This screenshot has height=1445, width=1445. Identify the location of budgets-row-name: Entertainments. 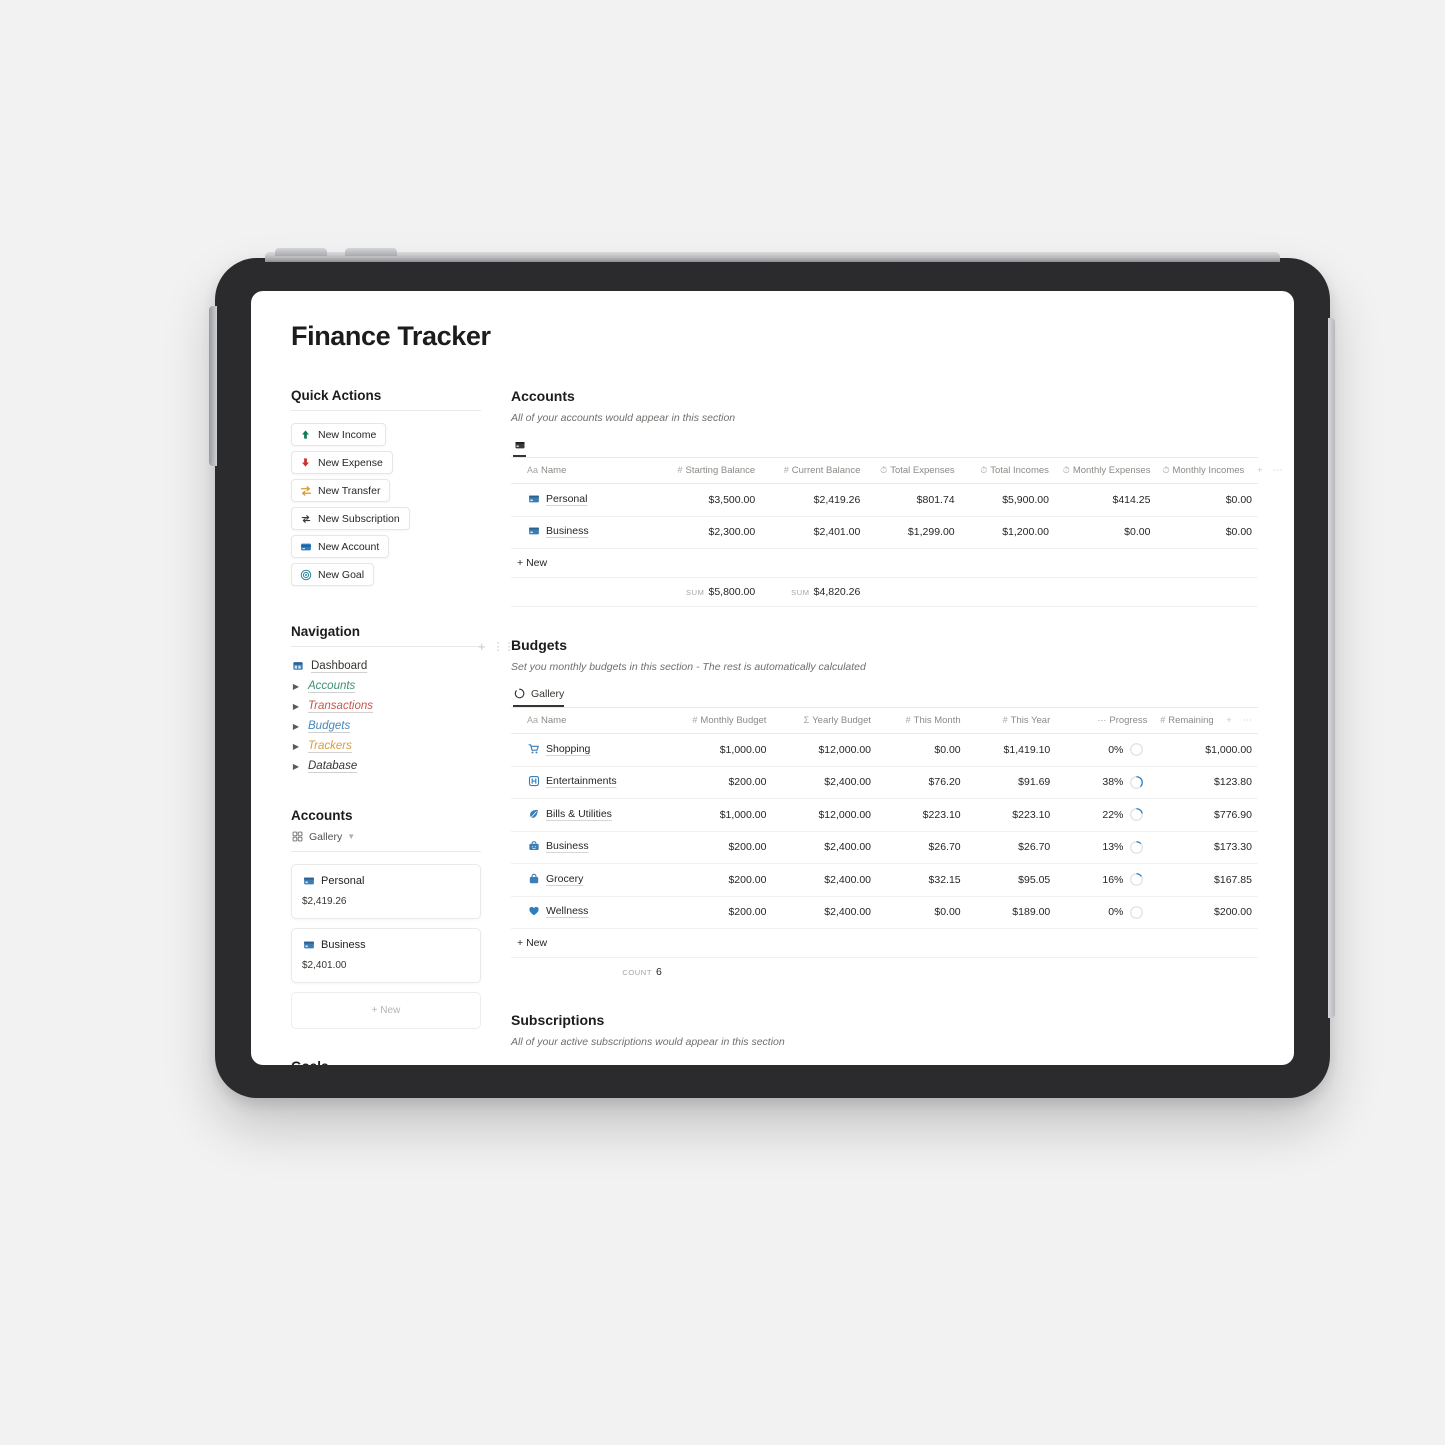
(589, 782).